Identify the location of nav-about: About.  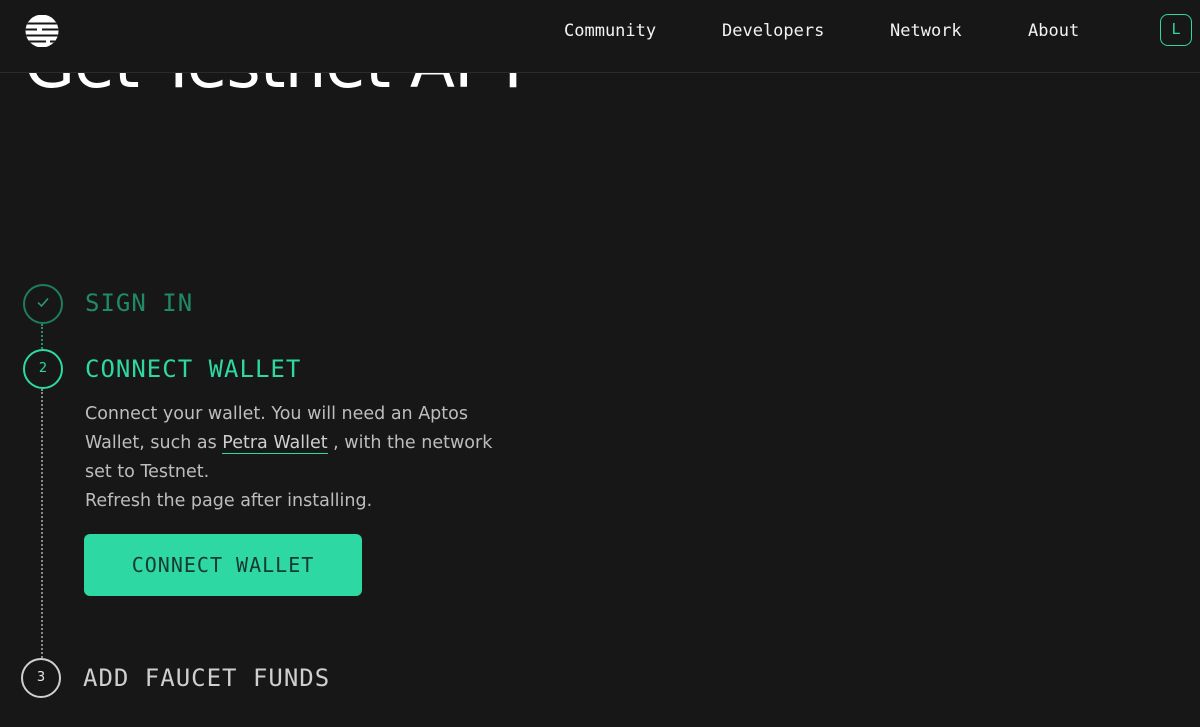
(1053, 31).